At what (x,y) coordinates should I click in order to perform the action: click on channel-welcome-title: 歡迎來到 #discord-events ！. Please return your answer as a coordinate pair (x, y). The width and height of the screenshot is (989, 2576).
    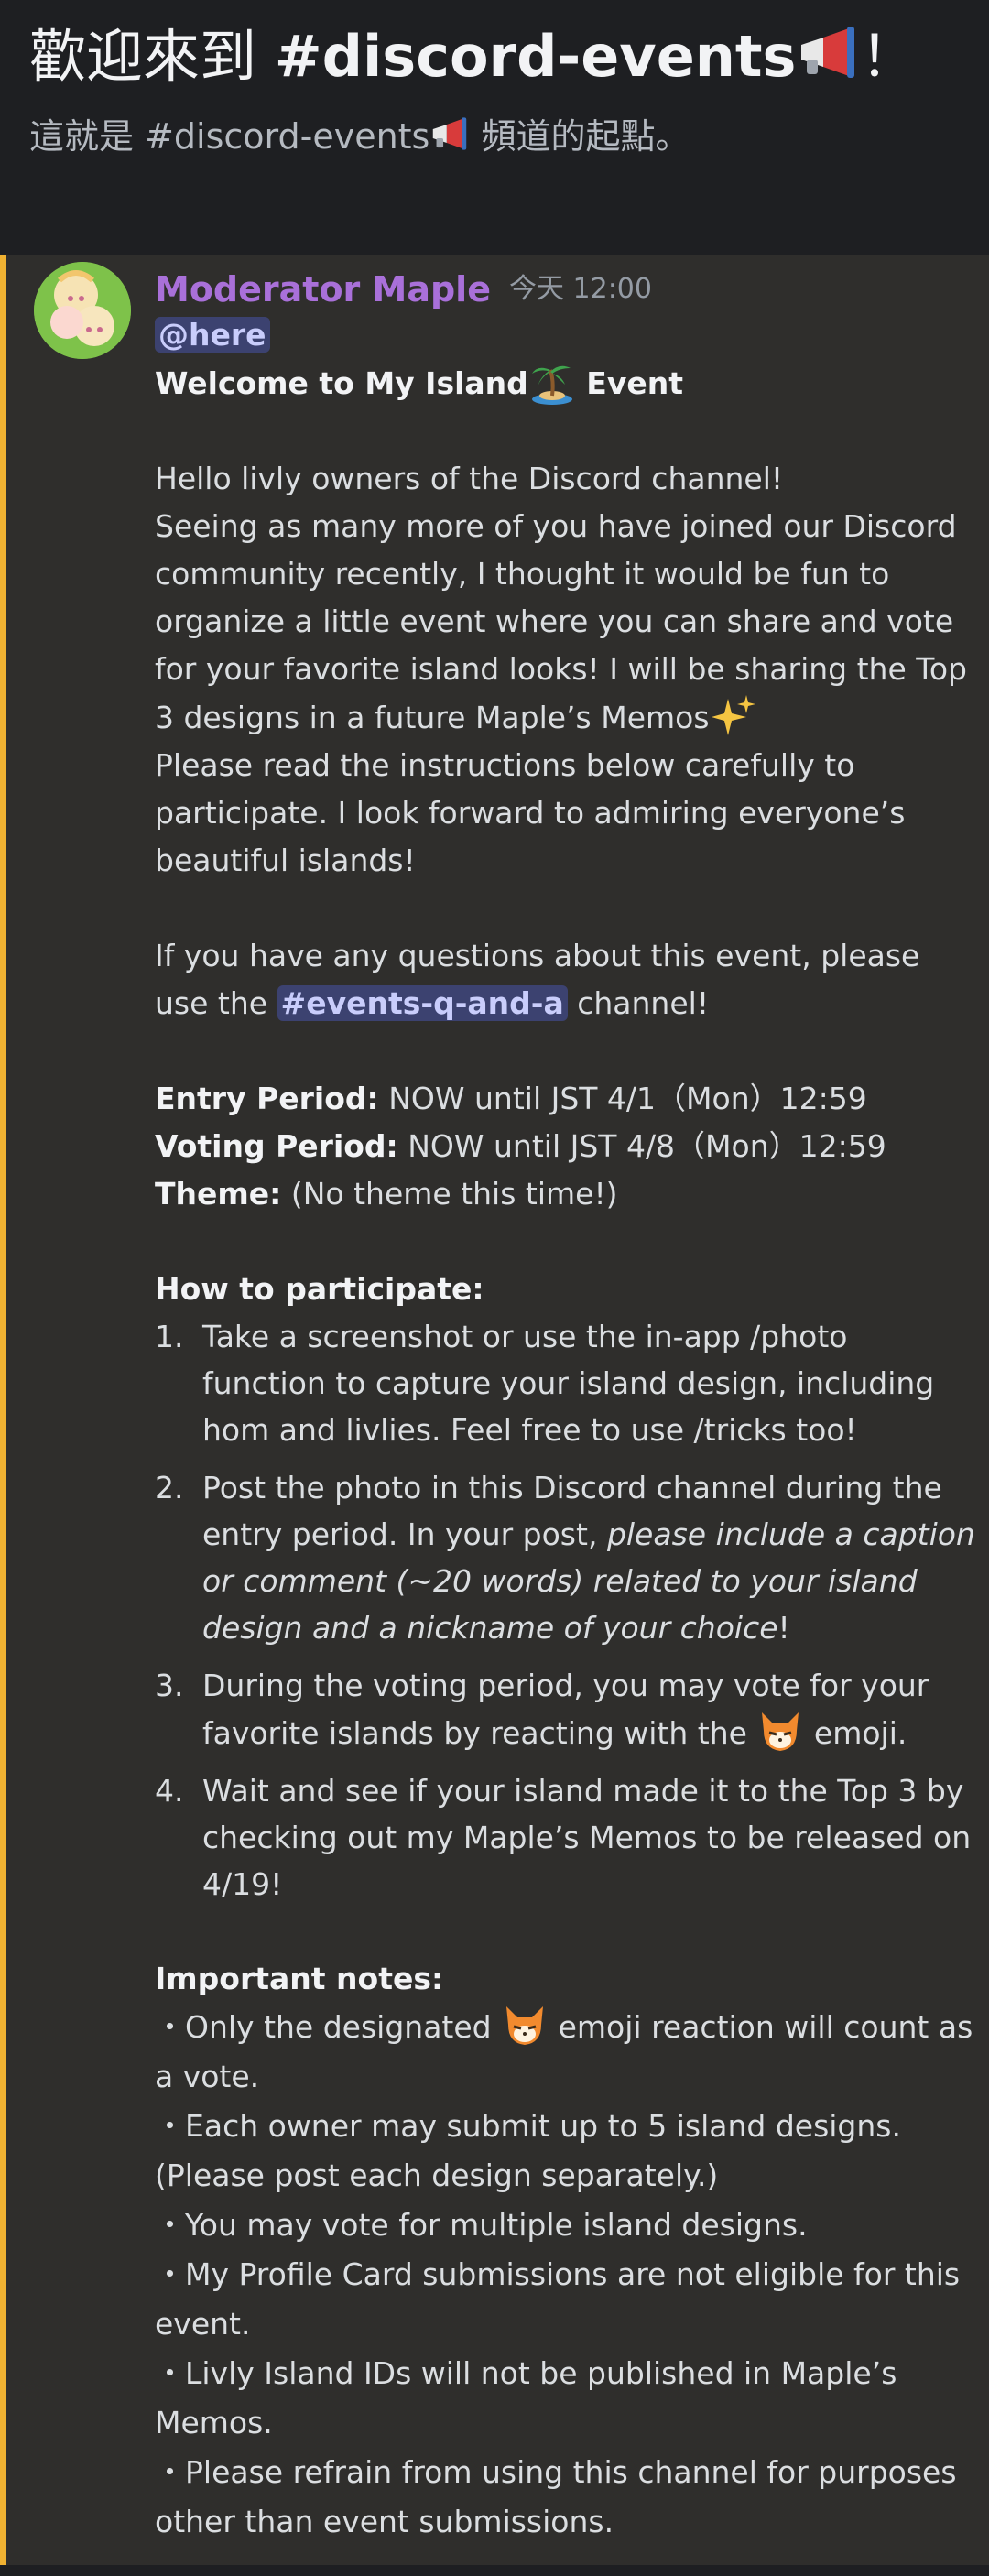
    Looking at the image, I should click on (473, 58).